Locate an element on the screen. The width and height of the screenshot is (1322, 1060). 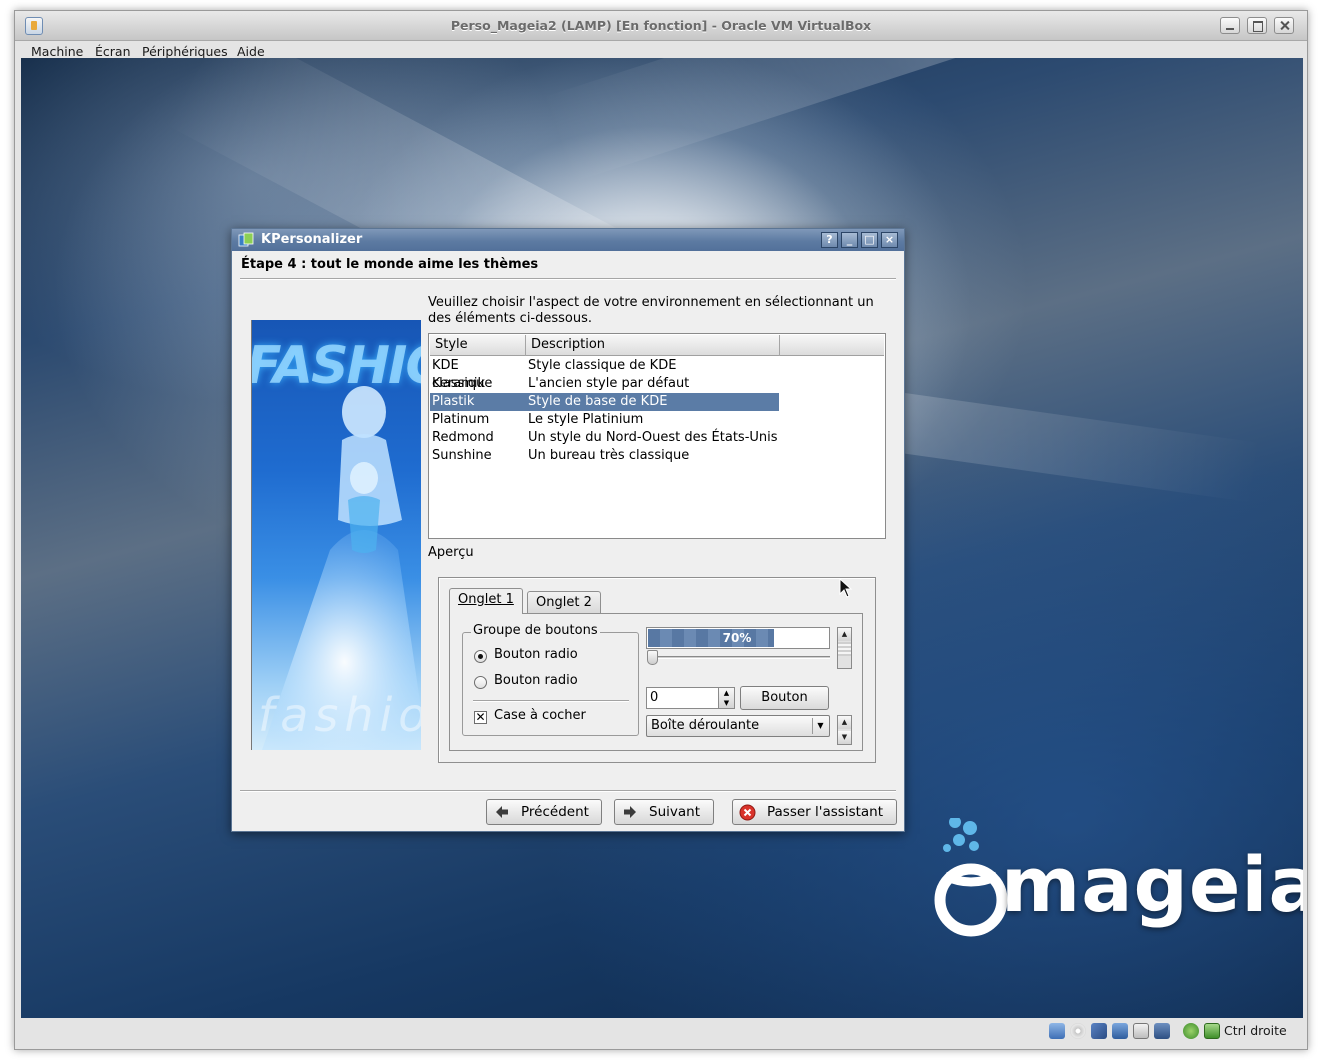
list-item-style: Redmond is located at coordinates (463, 437).